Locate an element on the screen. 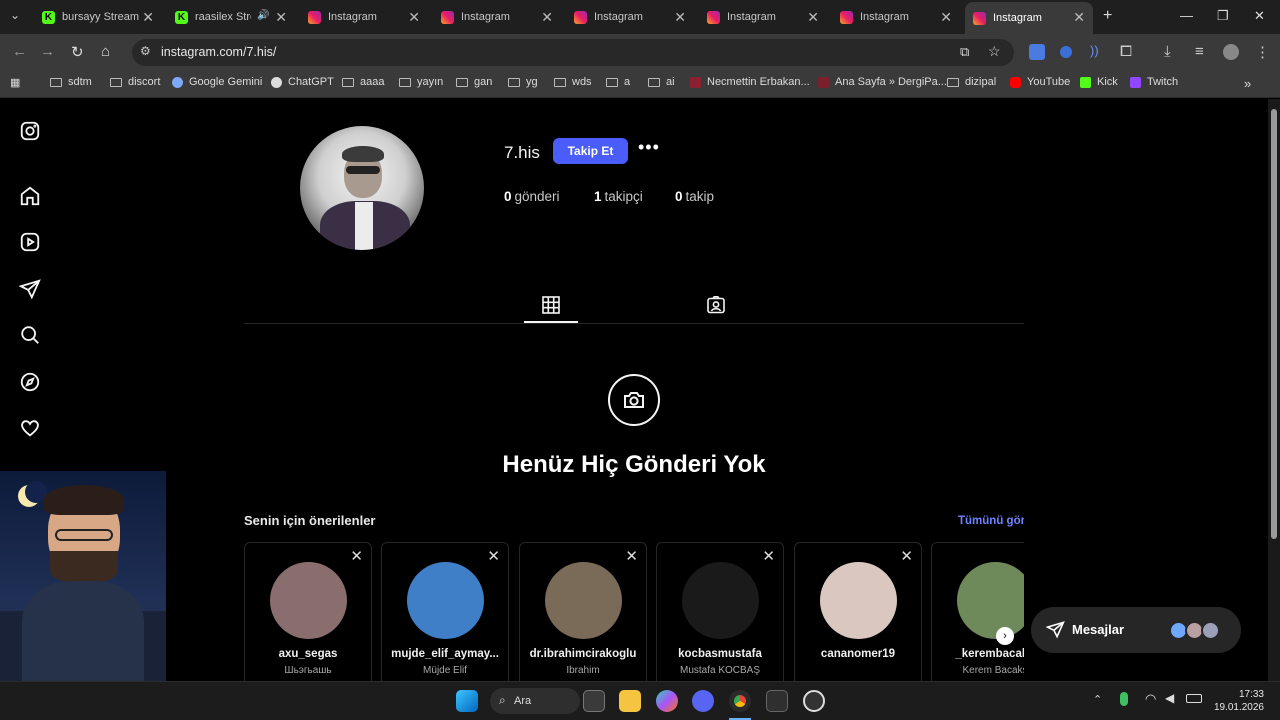  microphone-icon is located at coordinates (1124, 699).